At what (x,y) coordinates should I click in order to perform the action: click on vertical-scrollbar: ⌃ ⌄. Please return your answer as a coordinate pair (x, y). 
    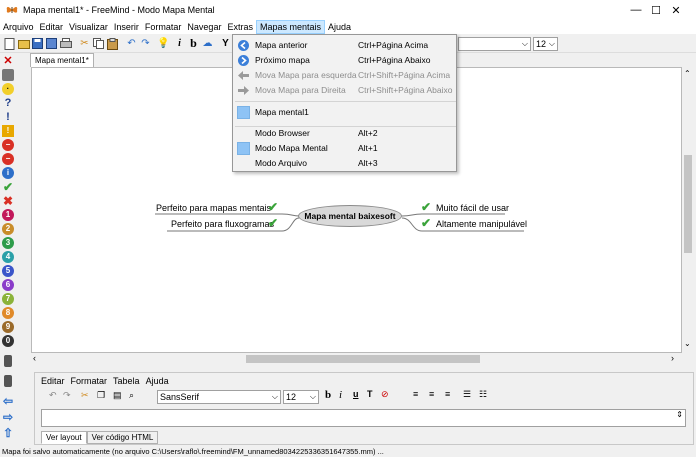
    Looking at the image, I should click on (688, 210).